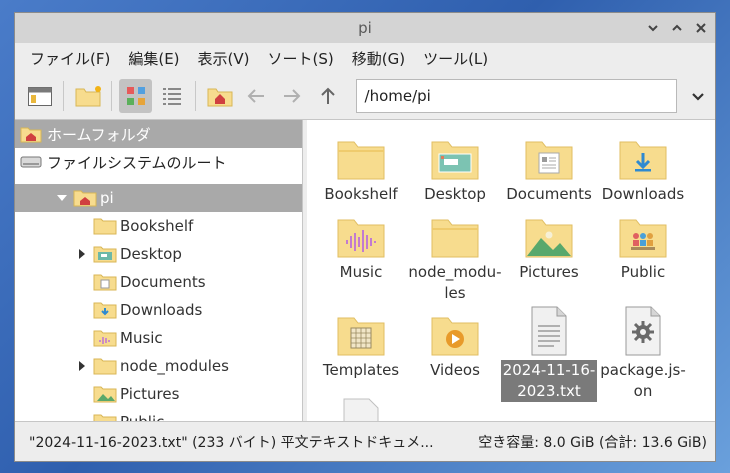 This screenshot has width=730, height=473. I want to click on toolbar: /home/pi, so click(365, 96).